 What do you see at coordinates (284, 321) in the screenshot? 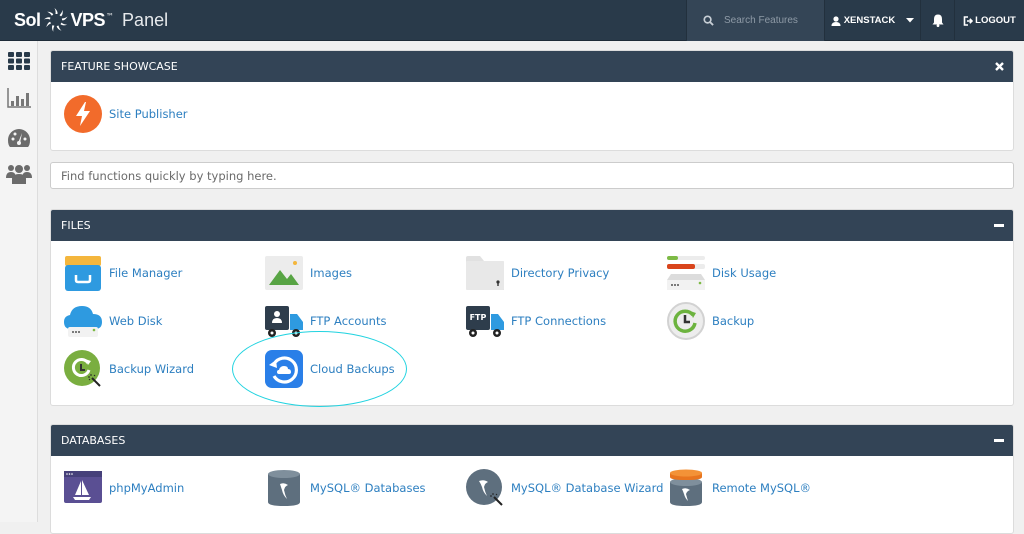
I see `ftp-accounts-icon` at bounding box center [284, 321].